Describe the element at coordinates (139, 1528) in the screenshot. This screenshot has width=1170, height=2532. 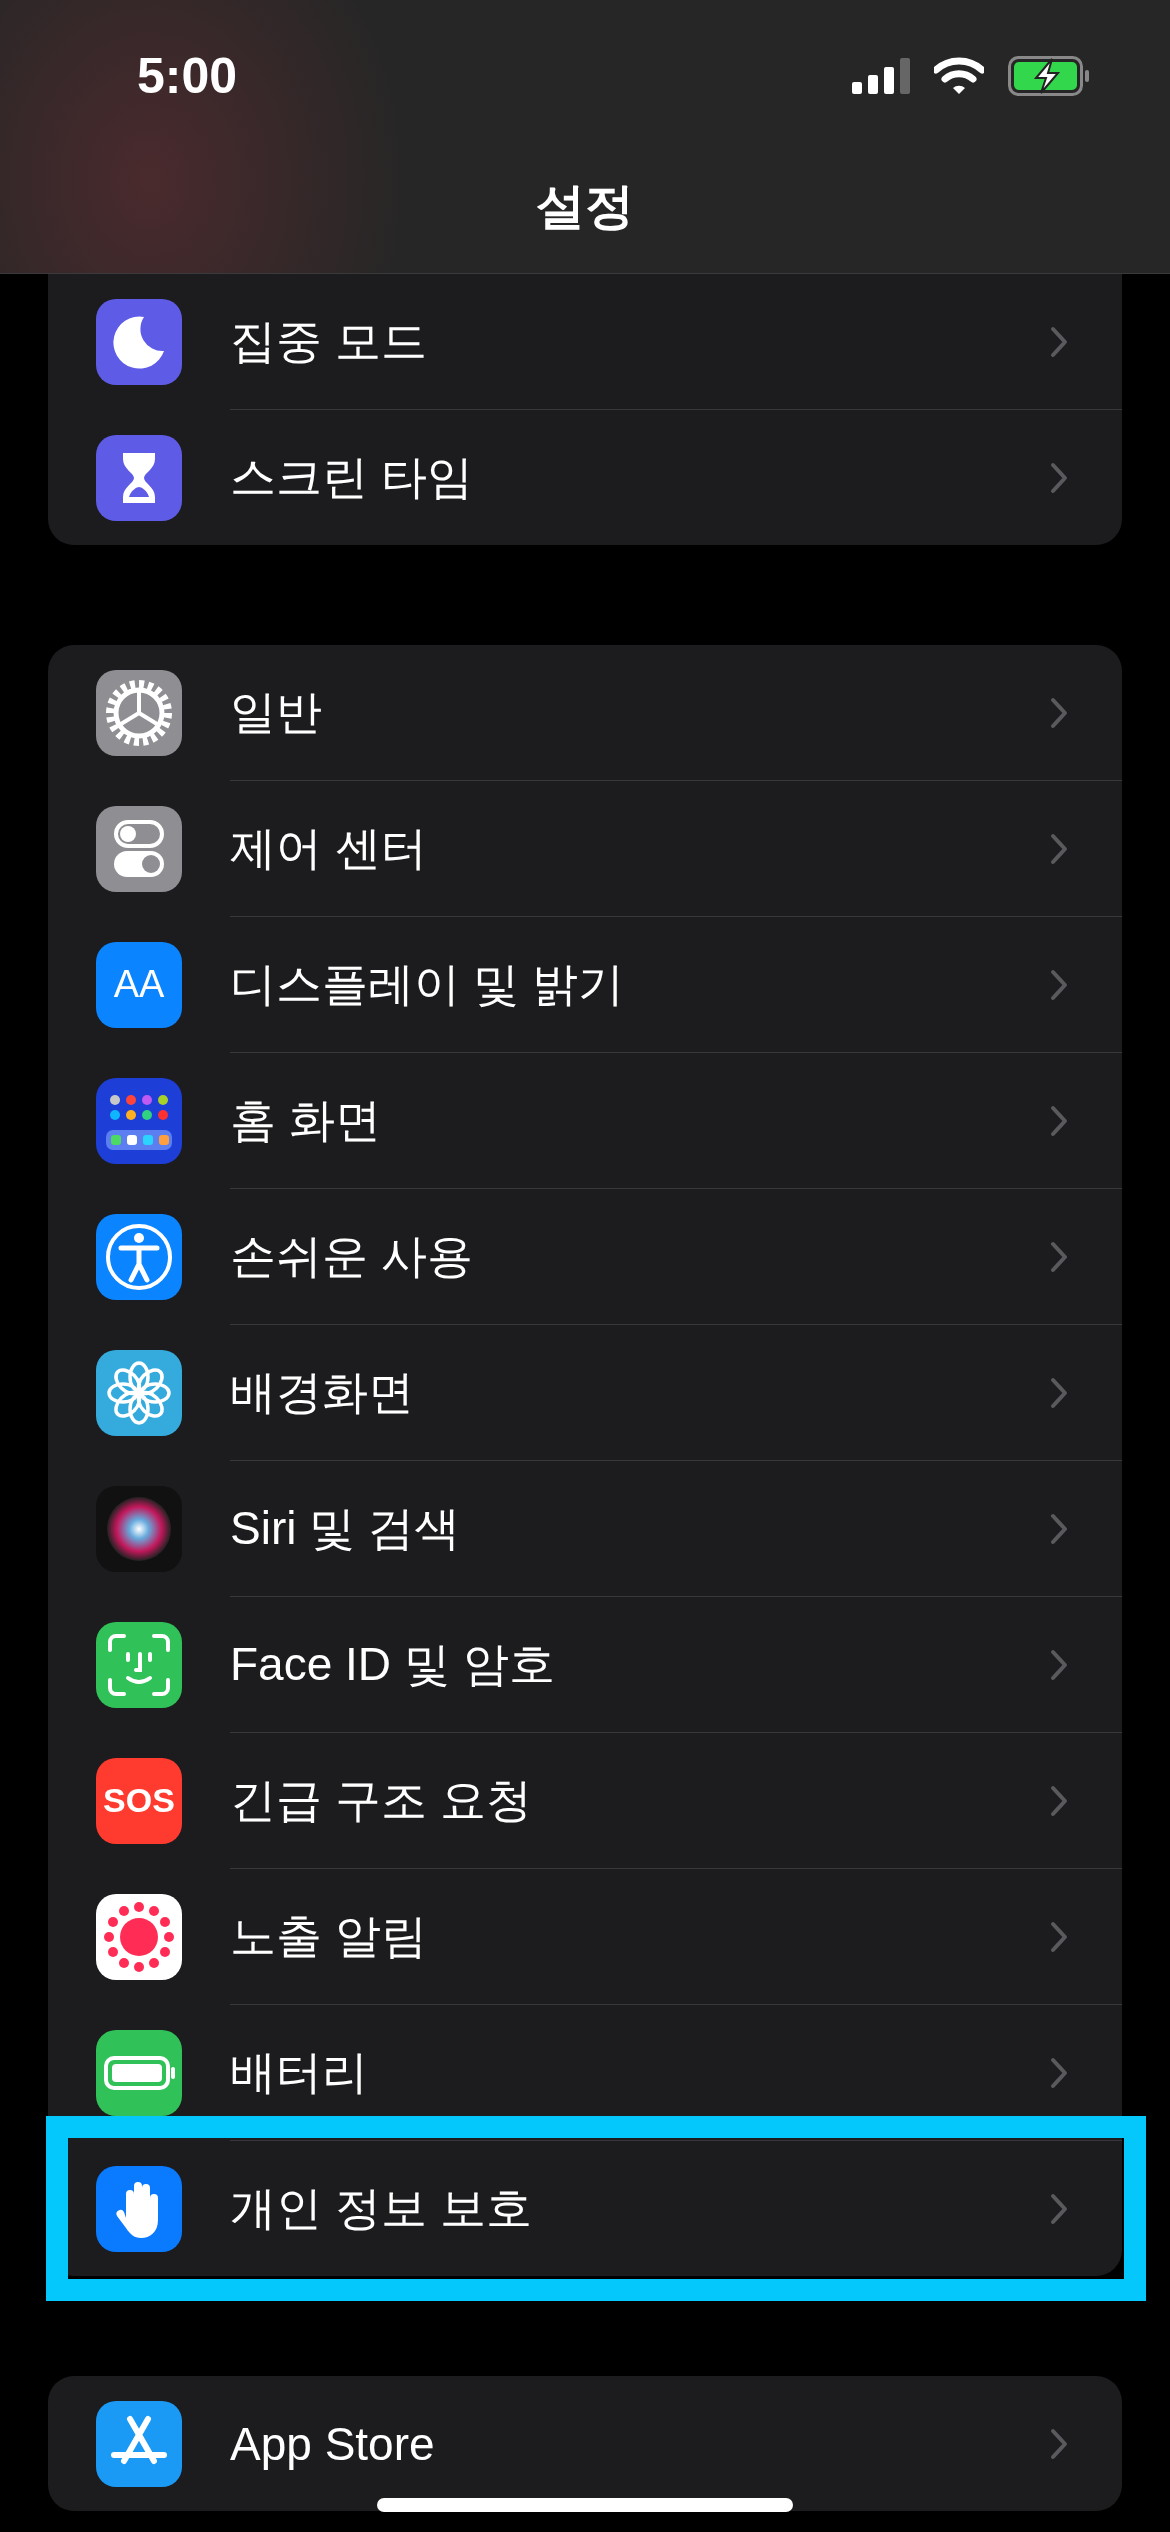
I see `orb-icon` at that location.